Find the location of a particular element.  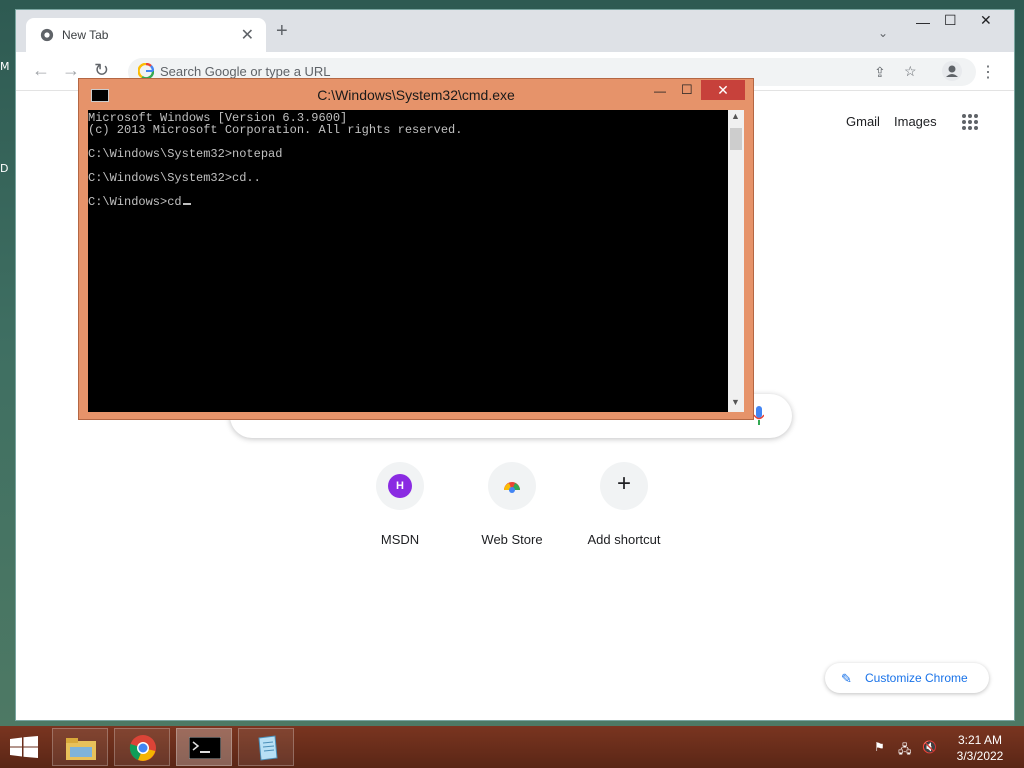

file-explorer-icon is located at coordinates (81, 749).